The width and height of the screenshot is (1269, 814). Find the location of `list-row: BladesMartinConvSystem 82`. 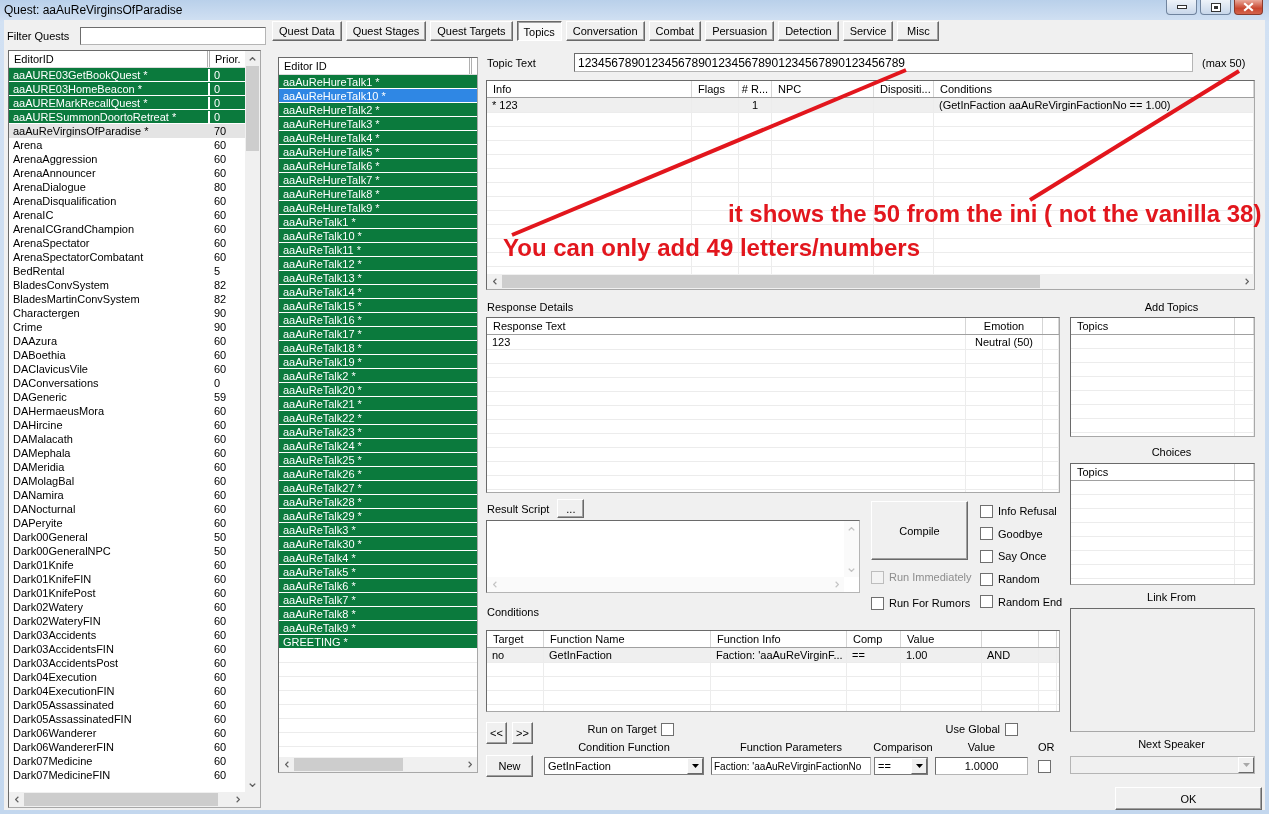

list-row: BladesMartinConvSystem 82 is located at coordinates (127, 299).